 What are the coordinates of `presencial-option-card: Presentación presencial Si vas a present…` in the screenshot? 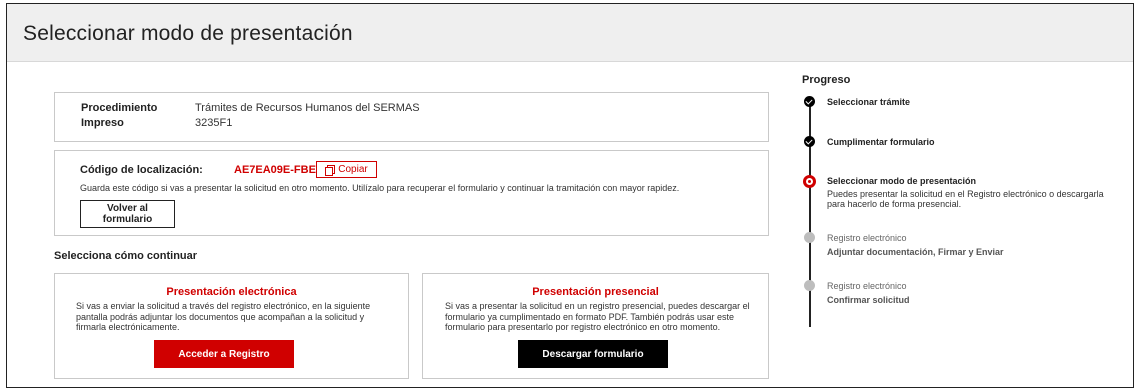 It's located at (595, 326).